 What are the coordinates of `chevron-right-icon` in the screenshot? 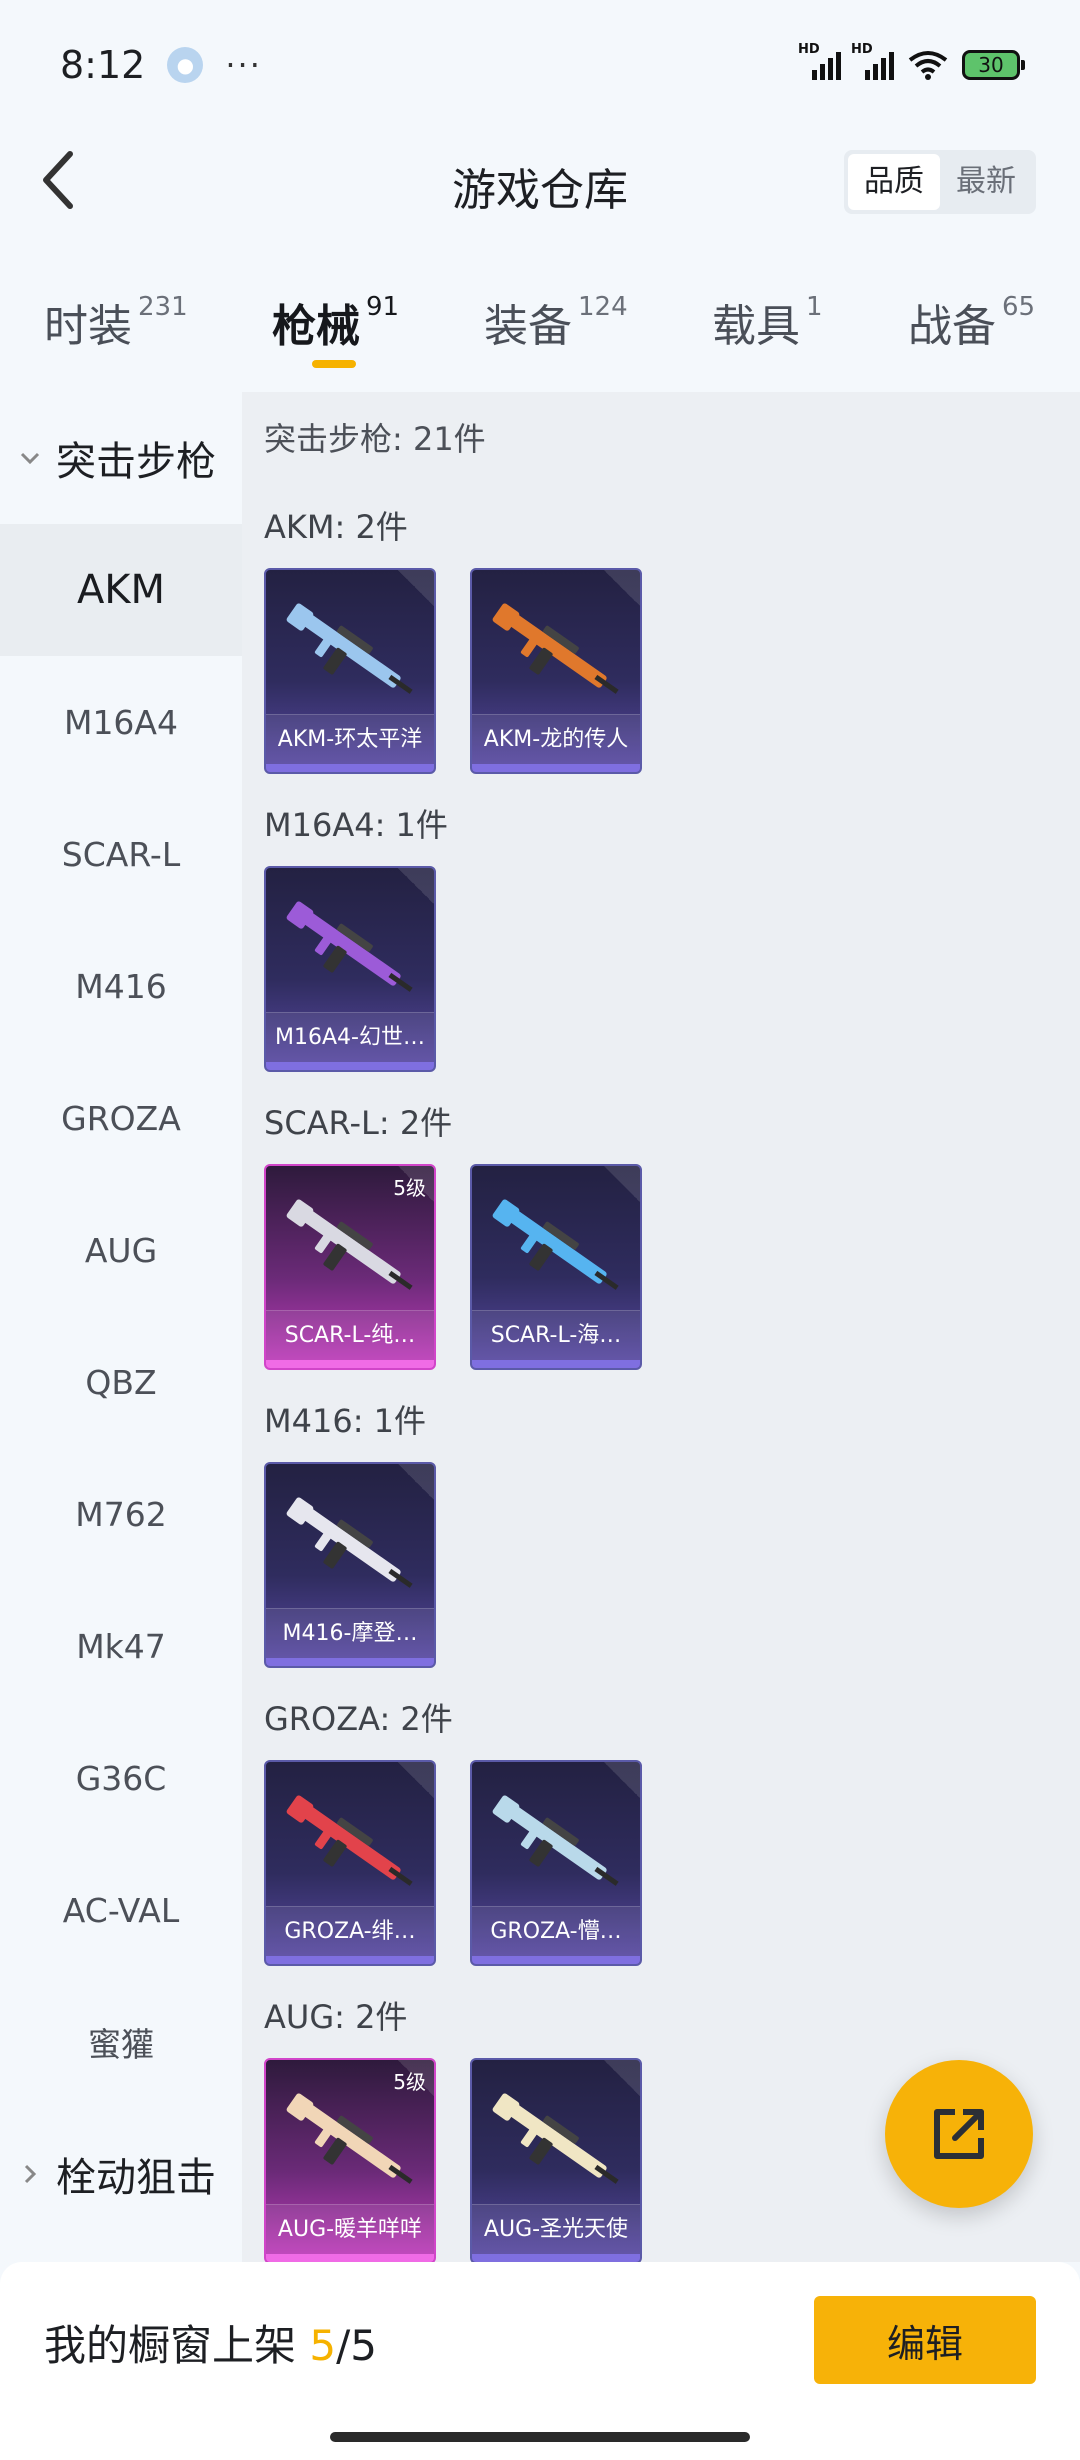 It's located at (30, 2174).